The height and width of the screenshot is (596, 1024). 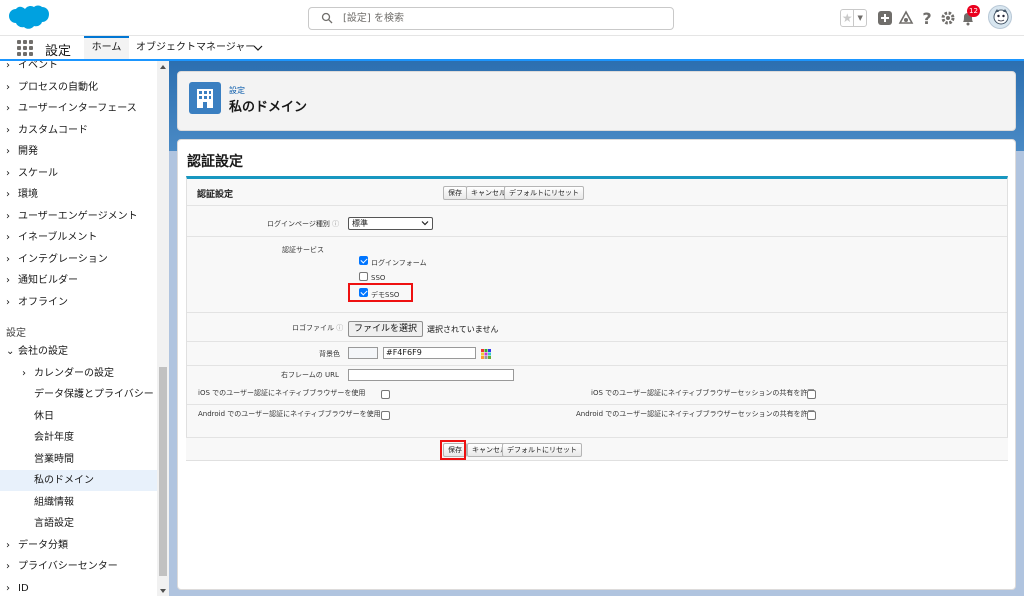 What do you see at coordinates (385, 415) in the screenshot?
I see `android-native-browser-checkbox` at bounding box center [385, 415].